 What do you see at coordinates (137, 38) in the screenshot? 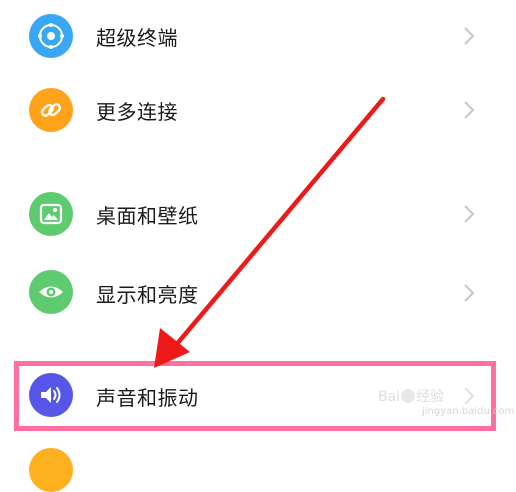
I see `settings-item-label: 超级终端` at bounding box center [137, 38].